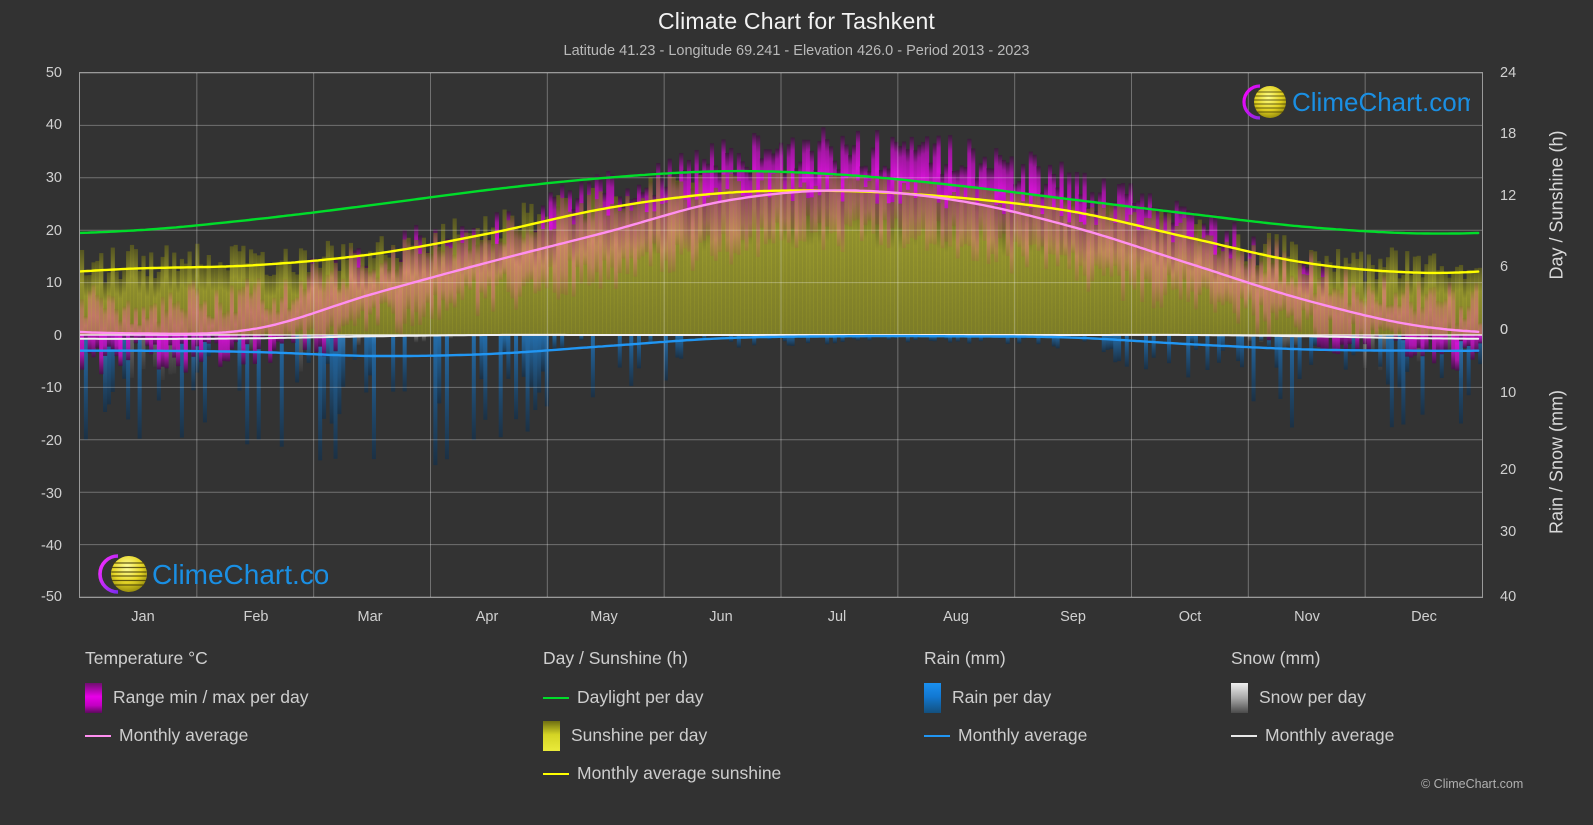 The image size is (1593, 825). What do you see at coordinates (98, 735) in the screenshot?
I see `temp-avg-line-icon` at bounding box center [98, 735].